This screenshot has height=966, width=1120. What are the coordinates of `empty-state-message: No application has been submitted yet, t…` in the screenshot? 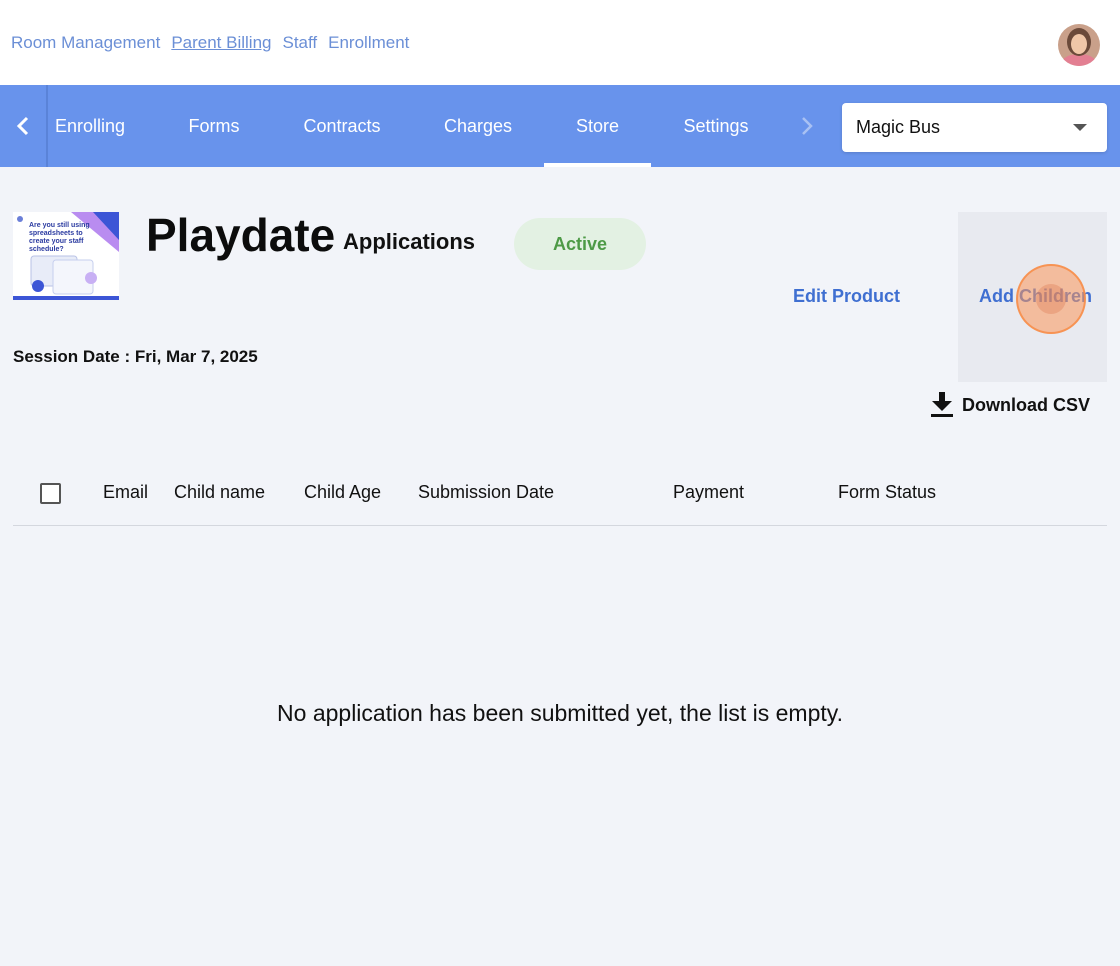 It's located at (560, 713).